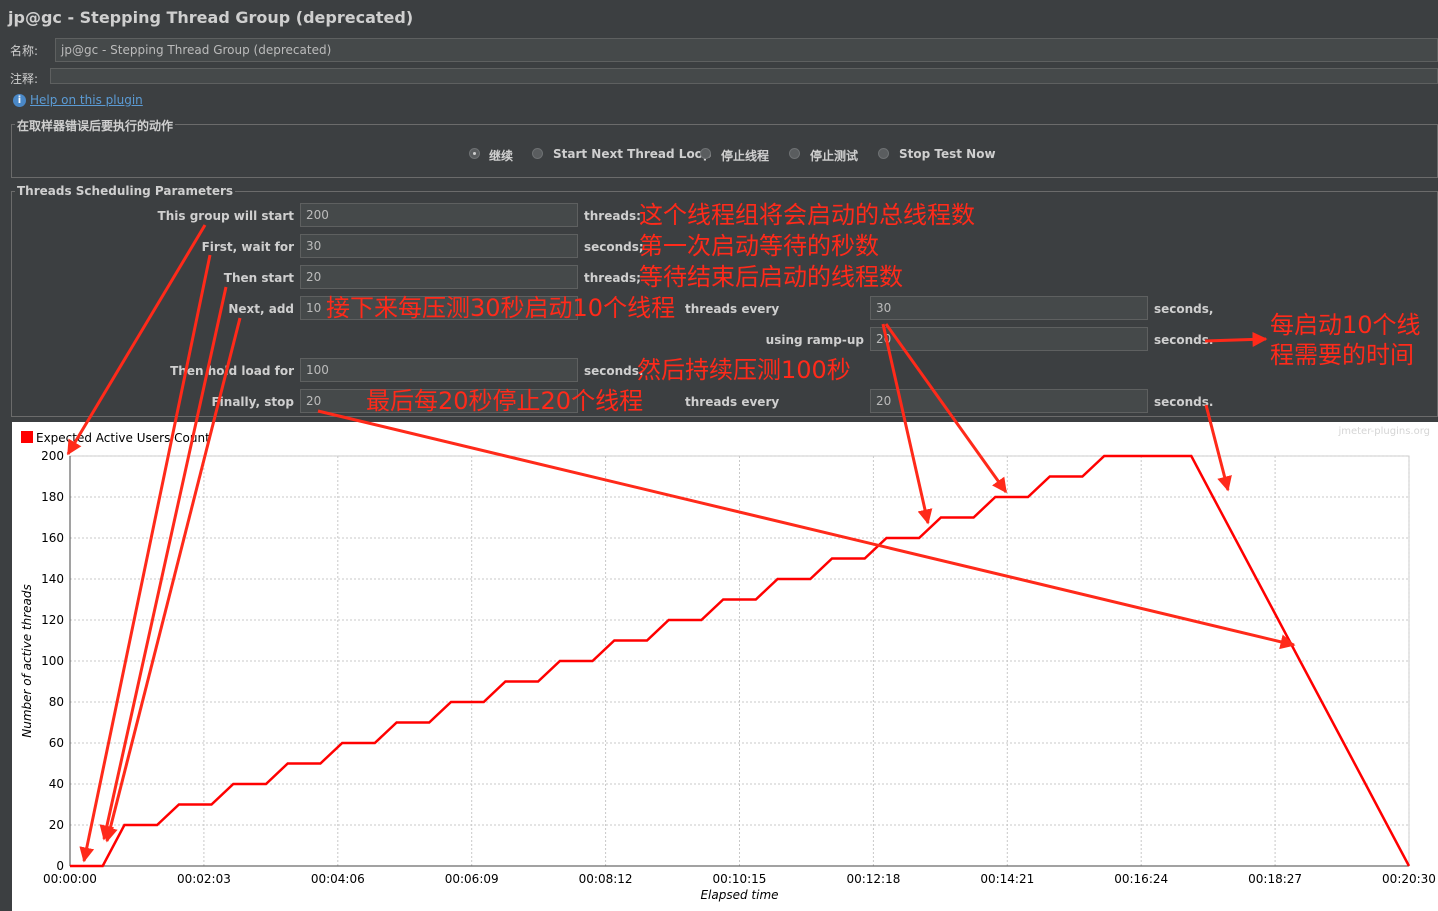  I want to click on y-tick-label: 80, so click(56, 702).